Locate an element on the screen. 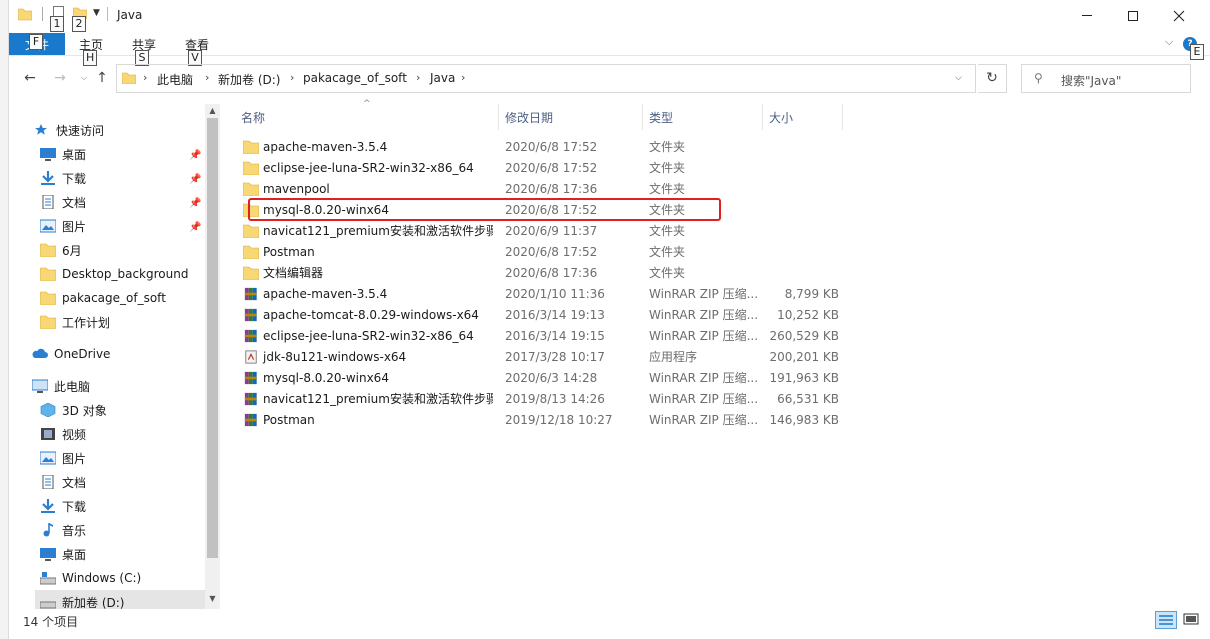  scroll-up-icon: ▲ is located at coordinates (212, 110).